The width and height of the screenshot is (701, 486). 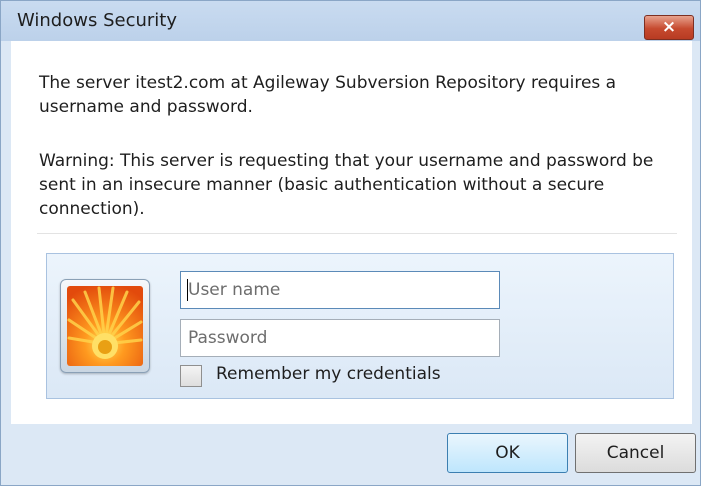 What do you see at coordinates (187, 290) in the screenshot?
I see `text-caret` at bounding box center [187, 290].